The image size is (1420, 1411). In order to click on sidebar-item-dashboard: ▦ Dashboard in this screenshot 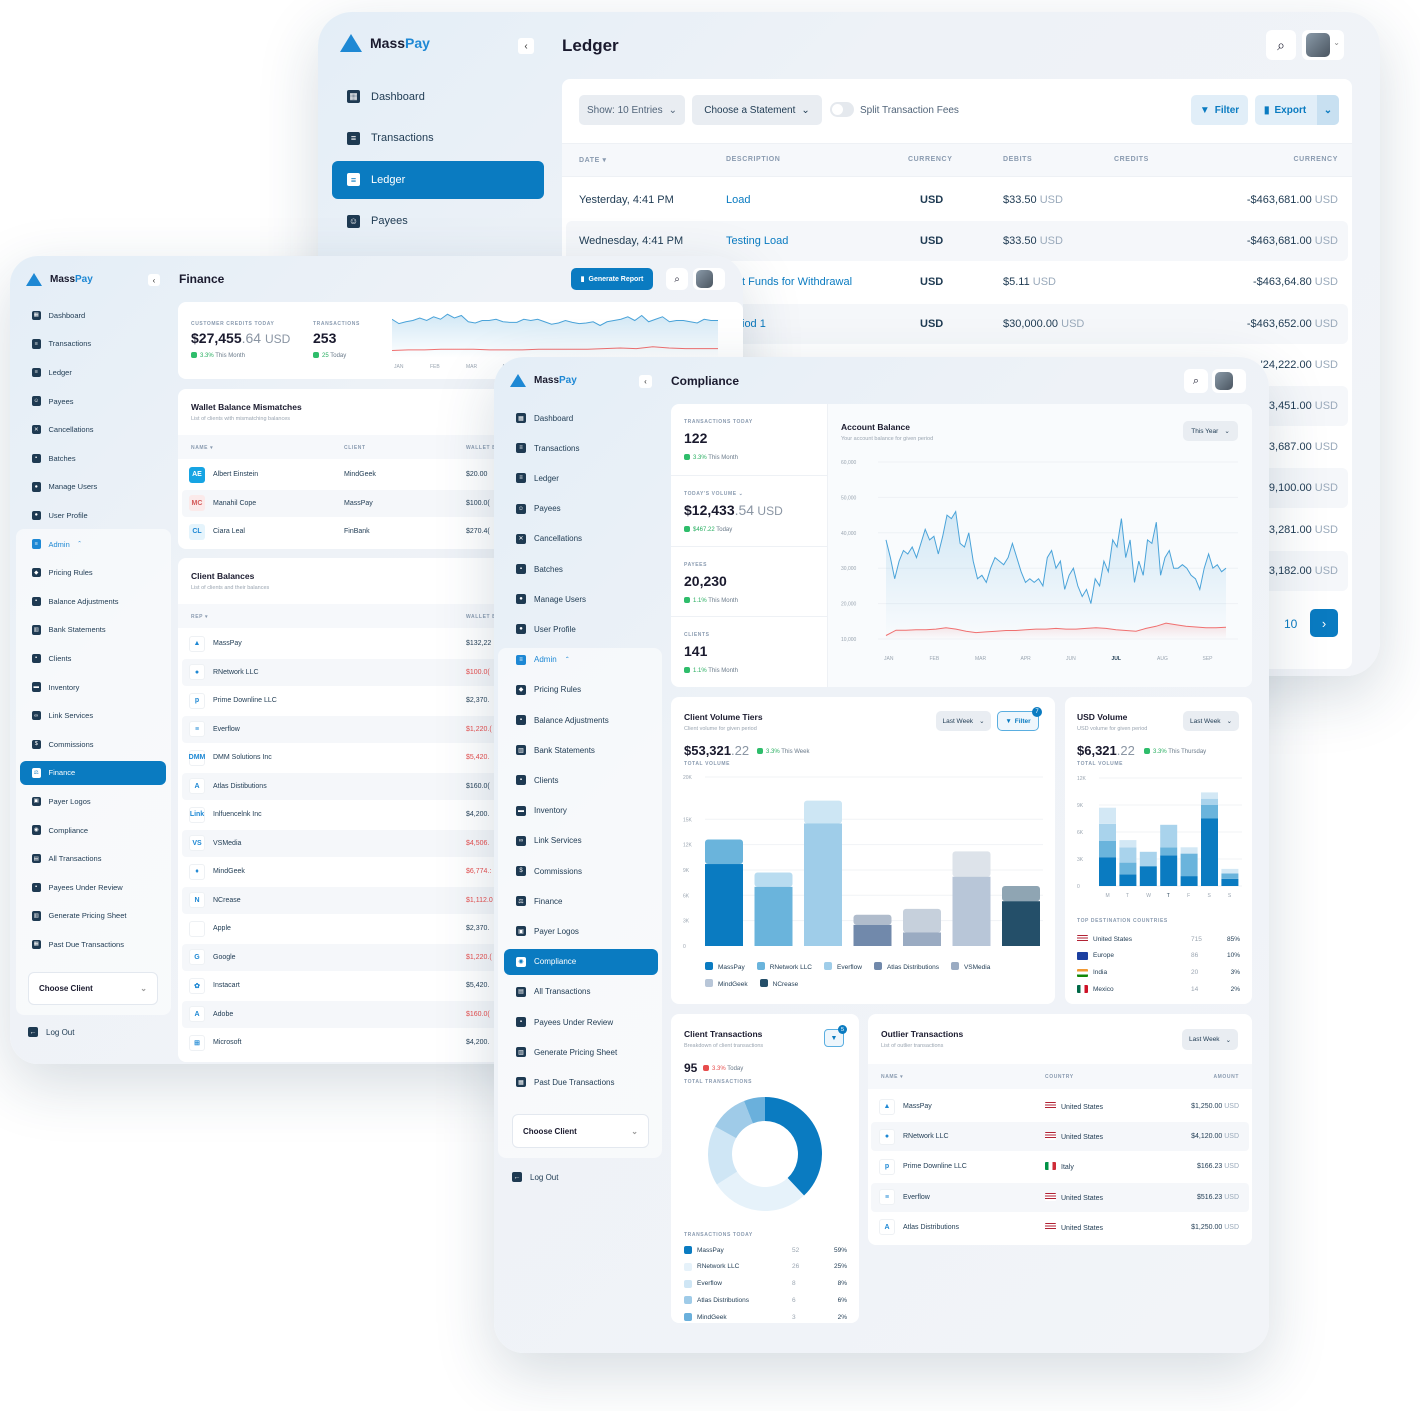, I will do `click(581, 418)`.